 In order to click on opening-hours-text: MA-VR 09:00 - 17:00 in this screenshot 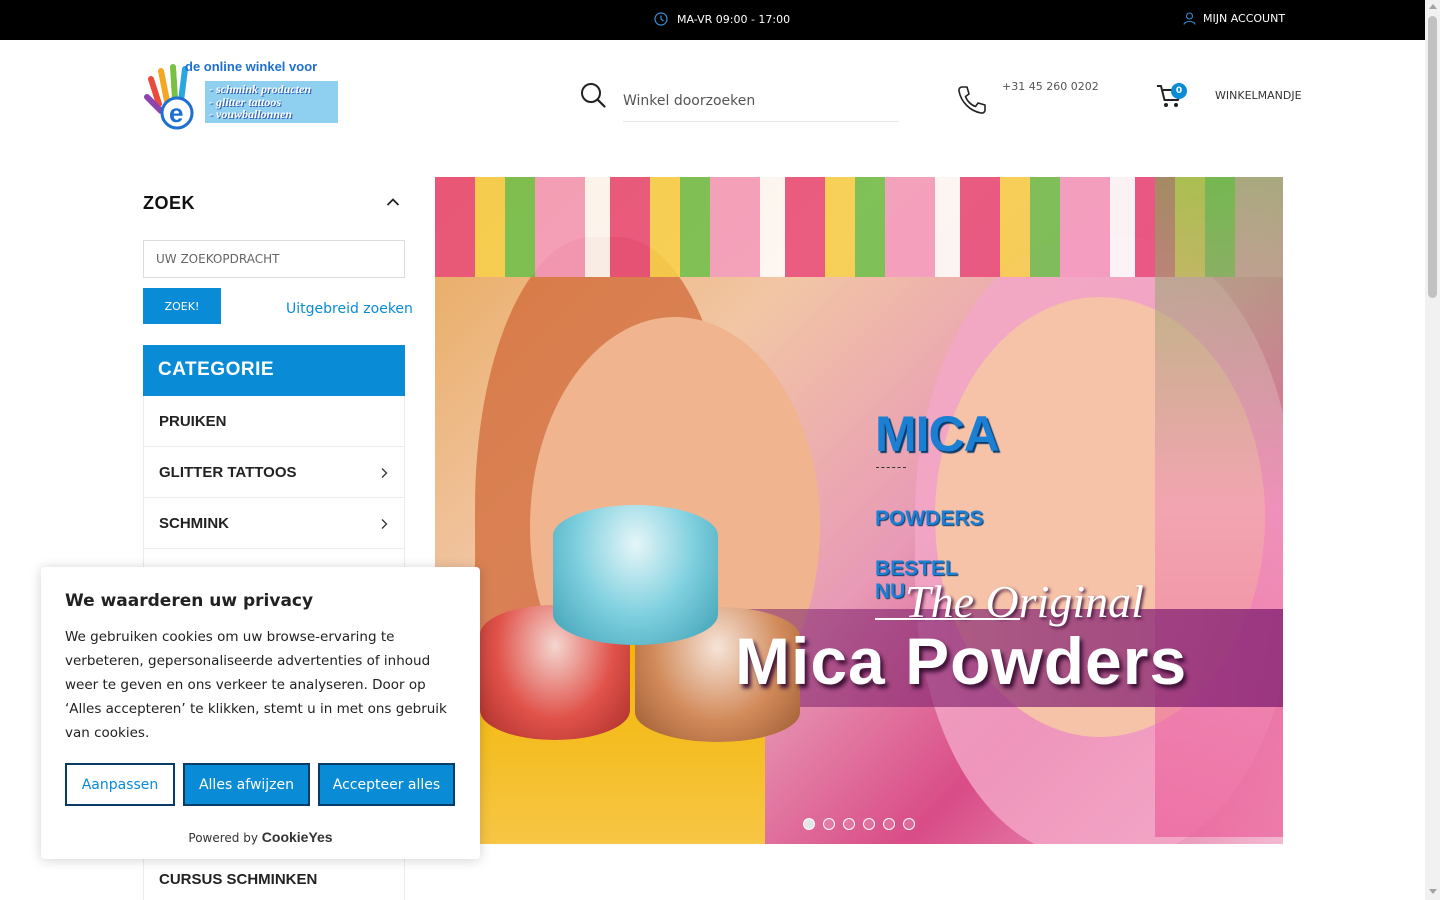, I will do `click(734, 19)`.